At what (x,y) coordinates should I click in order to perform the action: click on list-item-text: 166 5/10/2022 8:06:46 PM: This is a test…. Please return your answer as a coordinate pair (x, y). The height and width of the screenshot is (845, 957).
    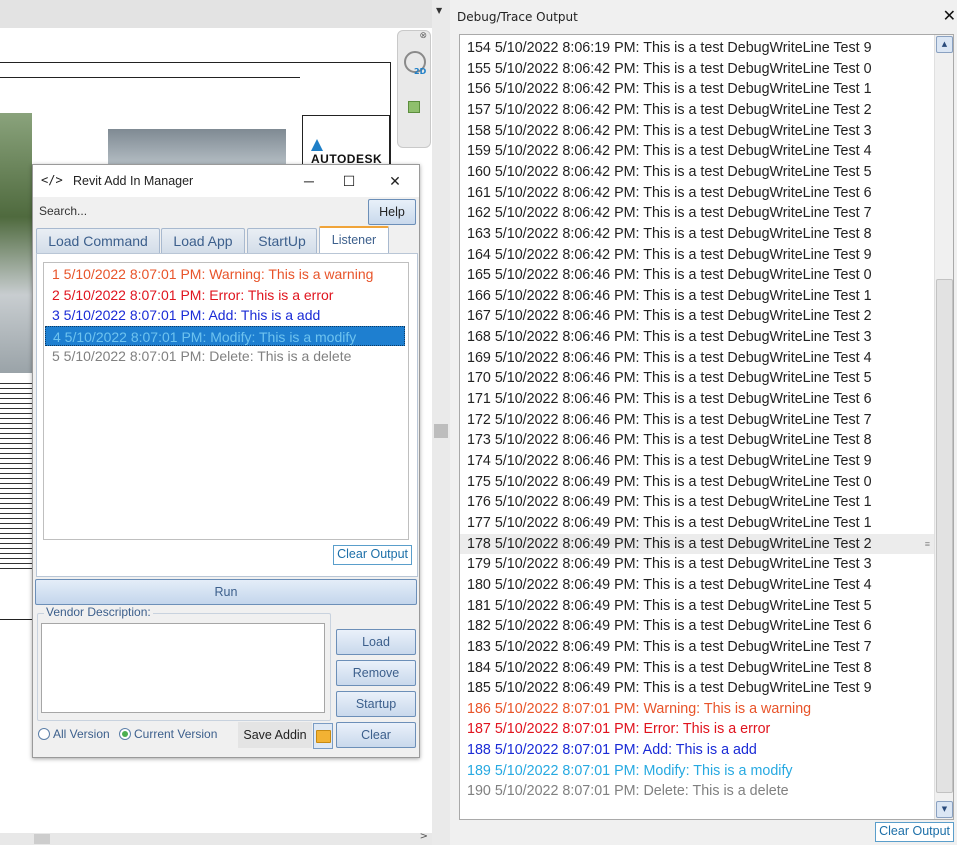
    Looking at the image, I should click on (669, 295).